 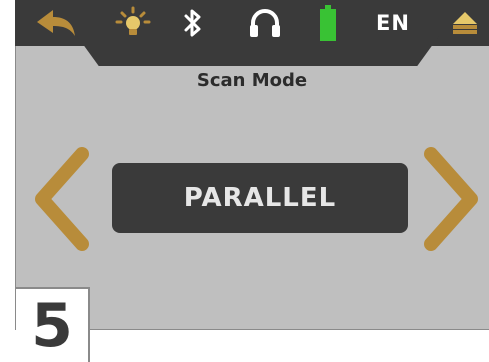 I want to click on battery-icon, so click(x=328, y=23).